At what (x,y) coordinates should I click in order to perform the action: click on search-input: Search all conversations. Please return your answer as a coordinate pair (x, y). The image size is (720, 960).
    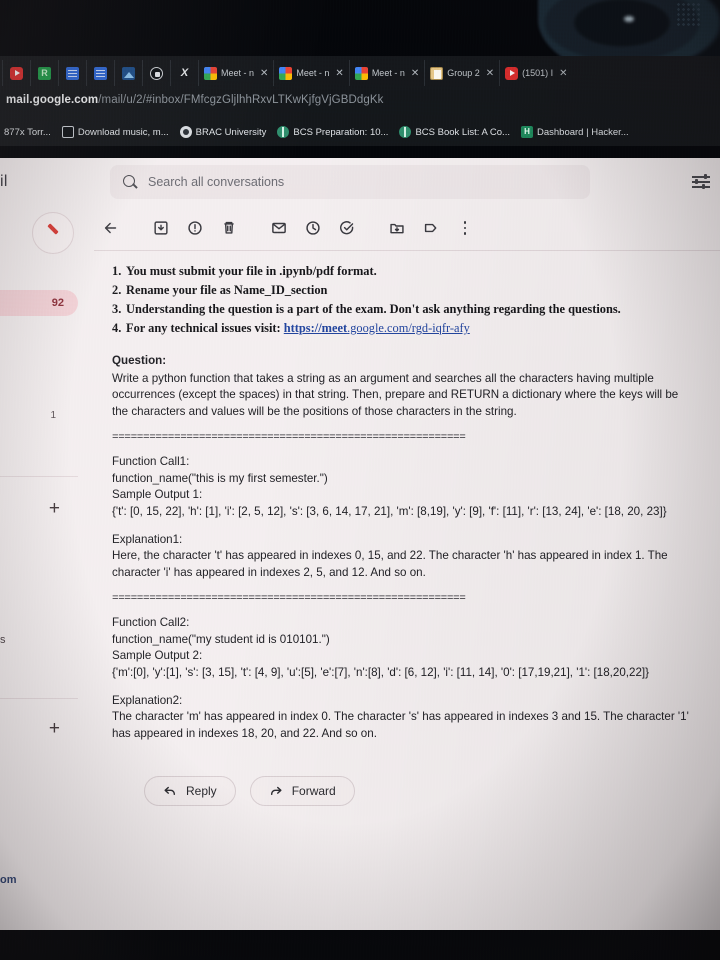
    Looking at the image, I should click on (216, 182).